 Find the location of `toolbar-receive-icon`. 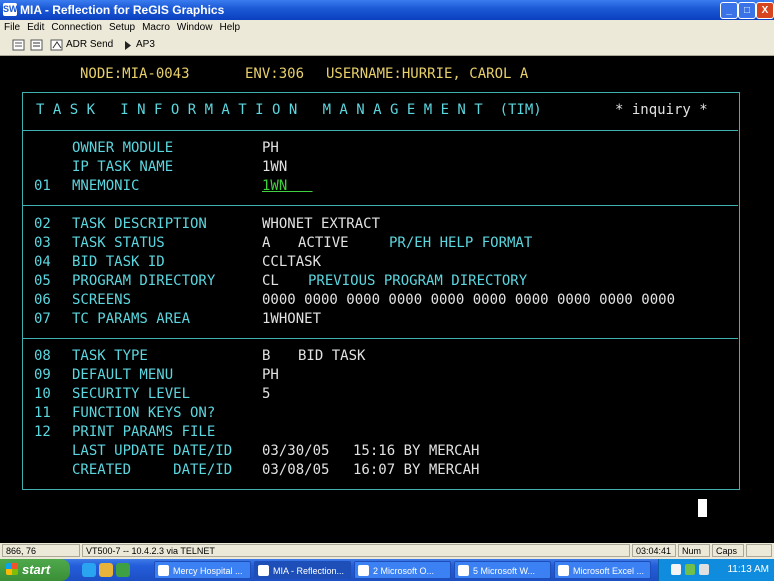

toolbar-receive-icon is located at coordinates (37, 45).